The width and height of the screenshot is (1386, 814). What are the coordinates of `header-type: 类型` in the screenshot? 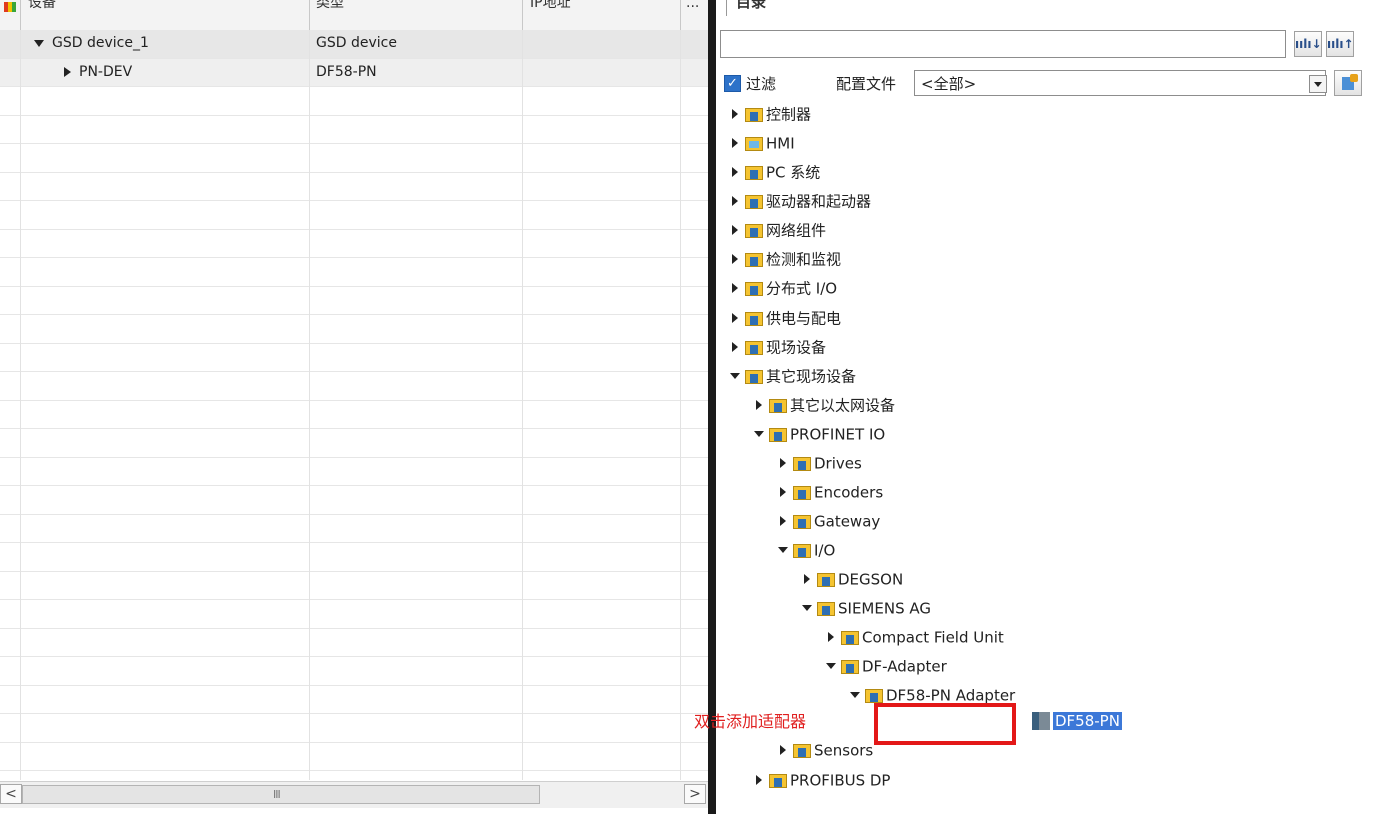 It's located at (330, 7).